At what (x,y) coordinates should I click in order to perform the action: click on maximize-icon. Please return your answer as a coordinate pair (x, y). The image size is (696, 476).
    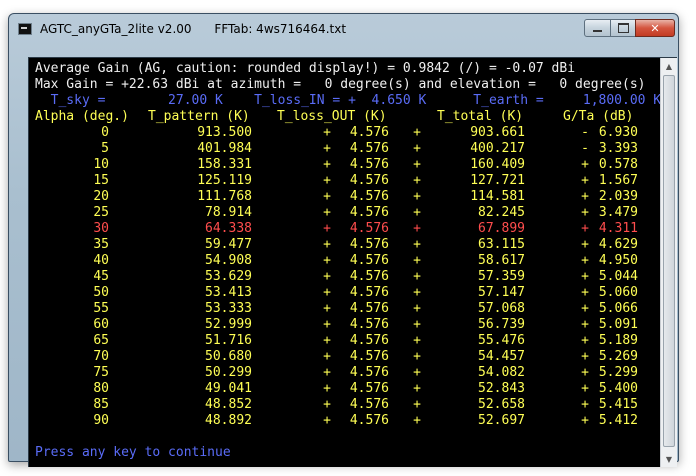
    Looking at the image, I should click on (623, 28).